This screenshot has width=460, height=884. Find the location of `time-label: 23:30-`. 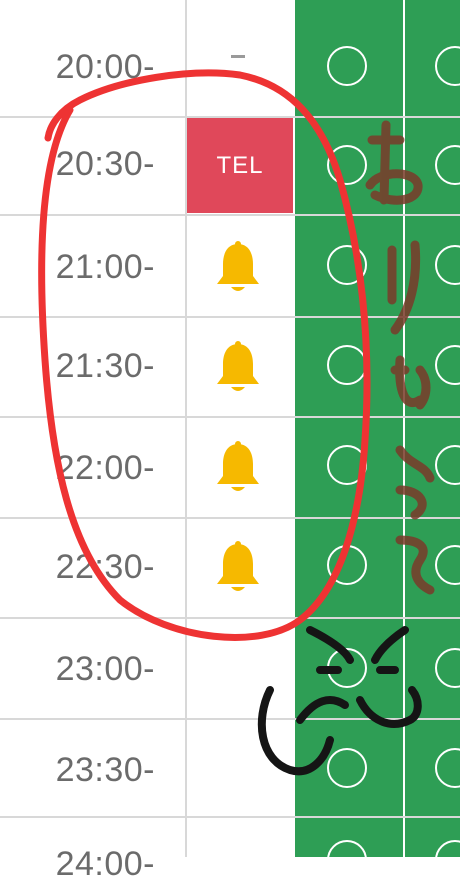

time-label: 23:30- is located at coordinates (105, 770).